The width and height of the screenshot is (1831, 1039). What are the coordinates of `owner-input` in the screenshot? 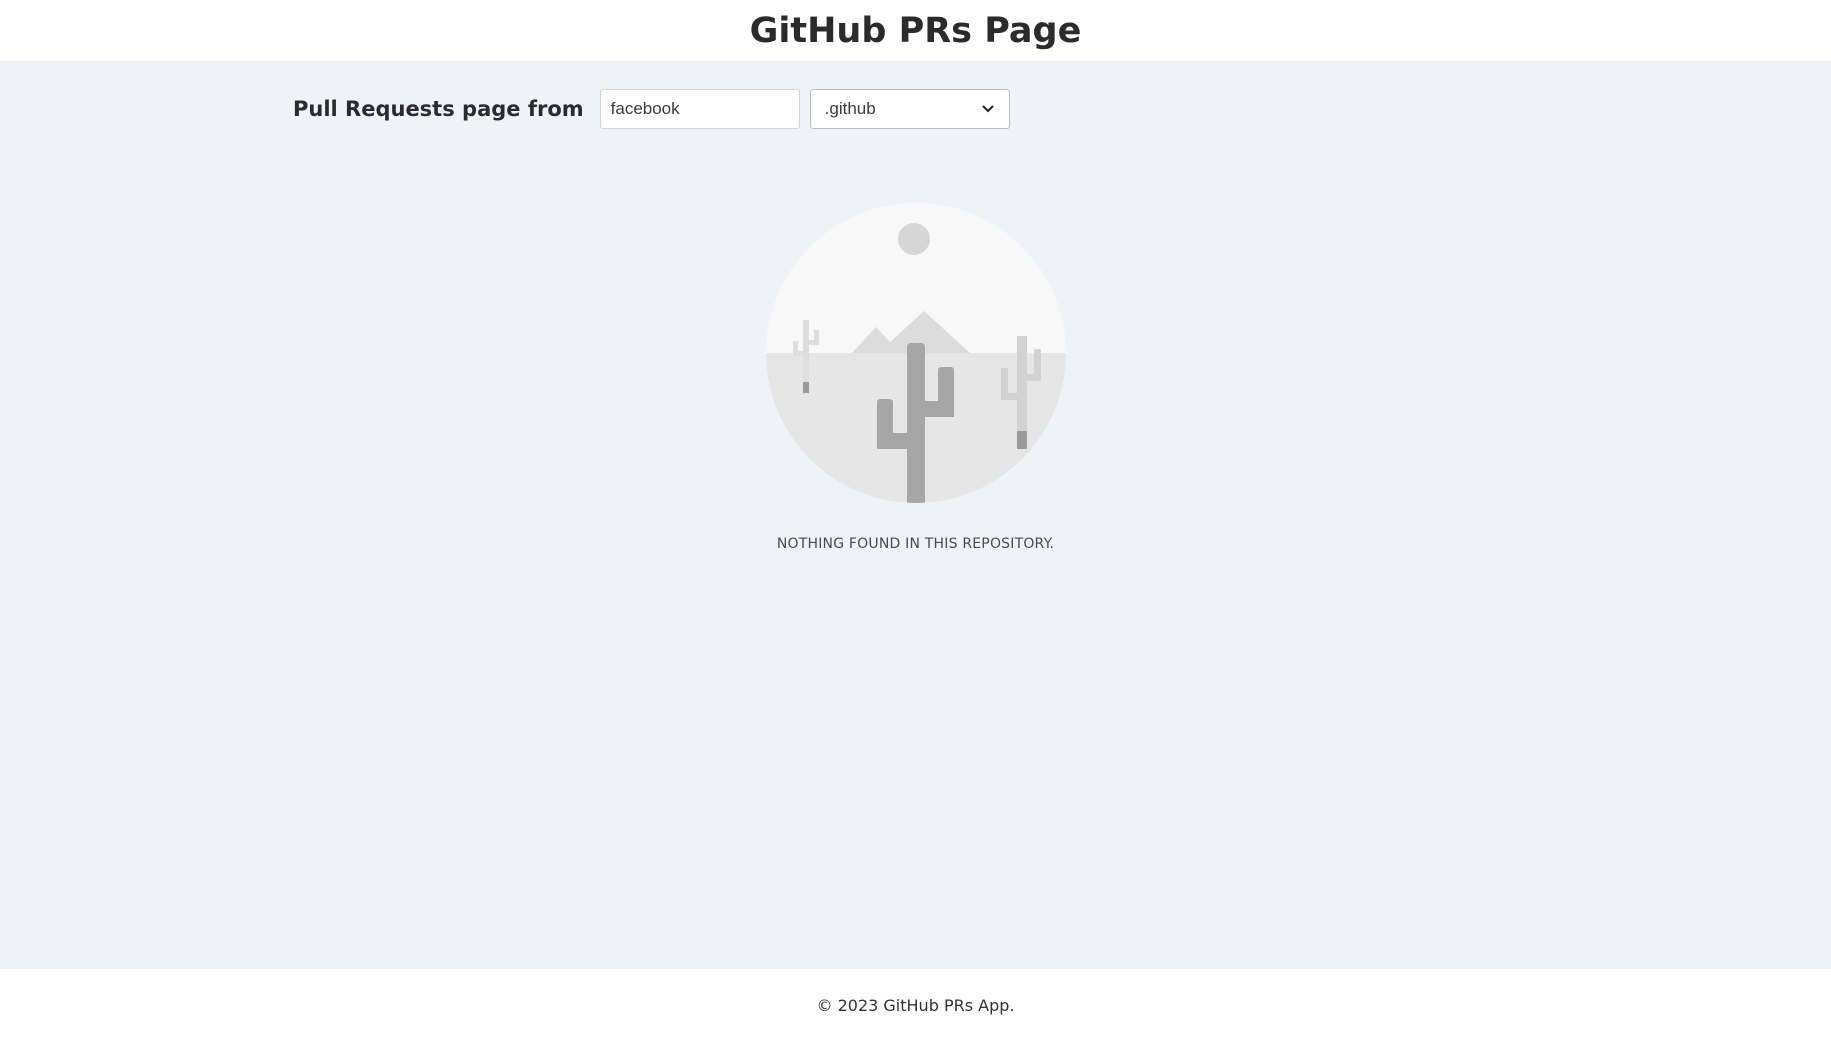 It's located at (699, 109).